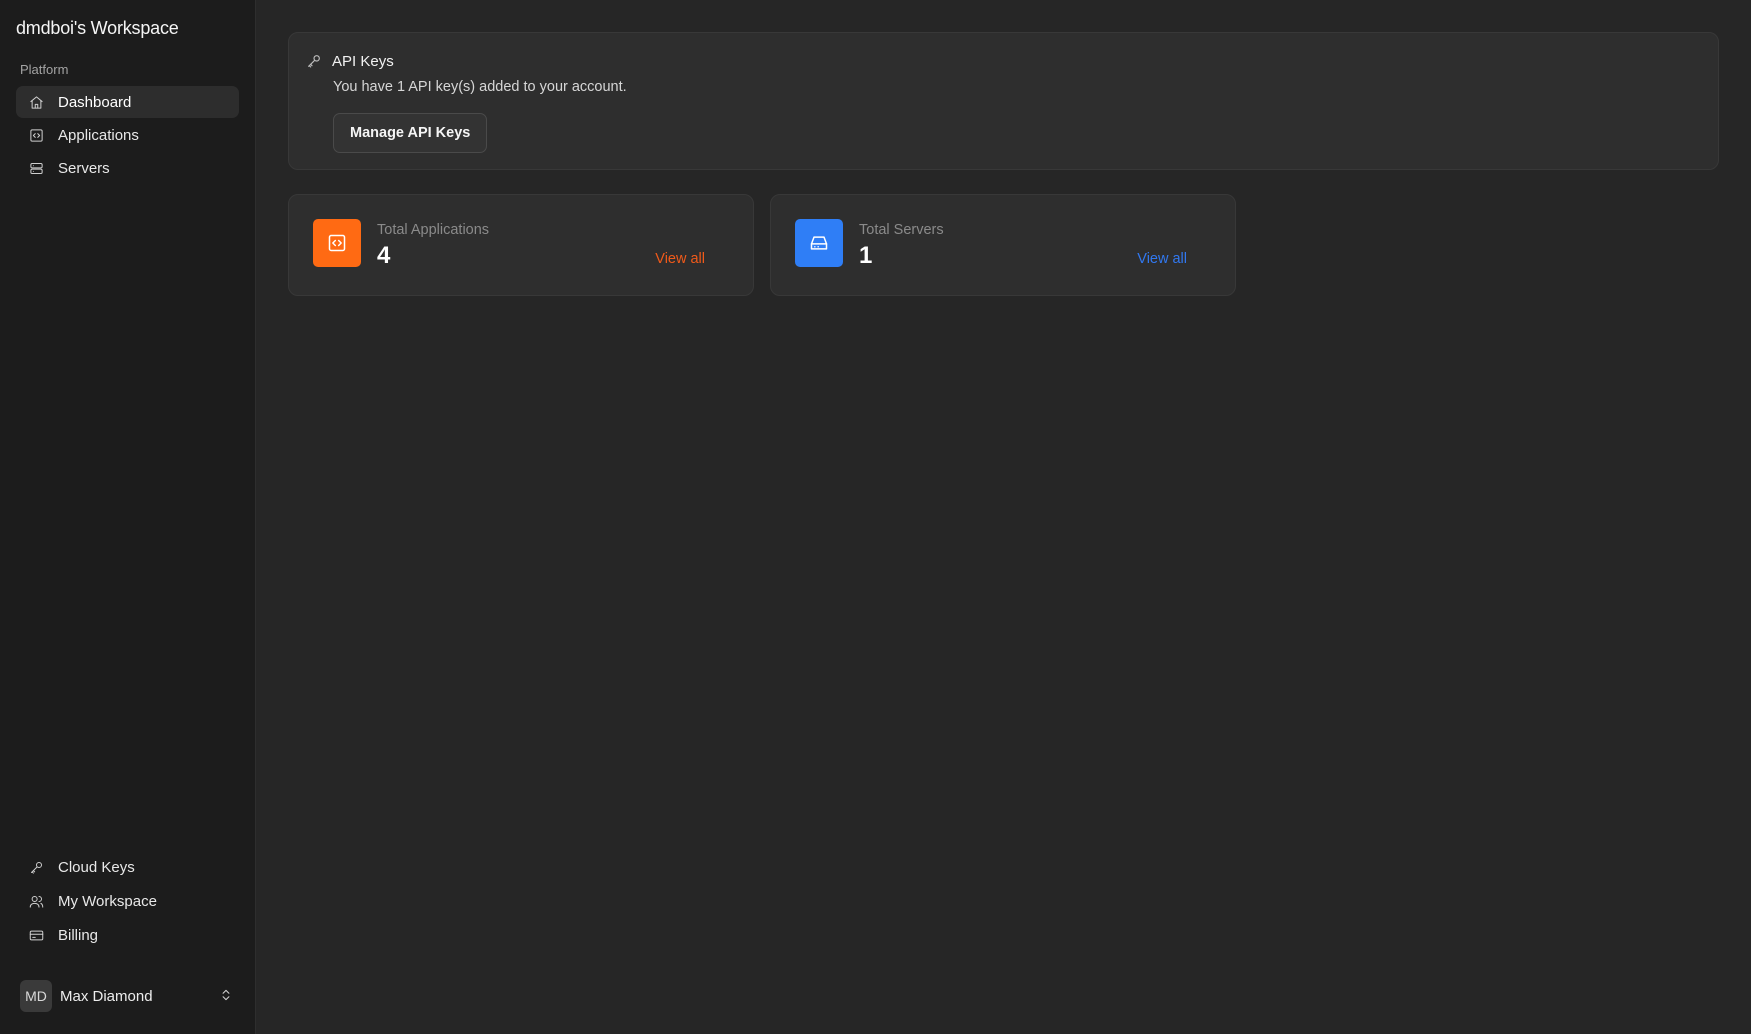 Image resolution: width=1751 pixels, height=1034 pixels. What do you see at coordinates (410, 133) in the screenshot?
I see `manage-api-keys-button: Manage API Keys` at bounding box center [410, 133].